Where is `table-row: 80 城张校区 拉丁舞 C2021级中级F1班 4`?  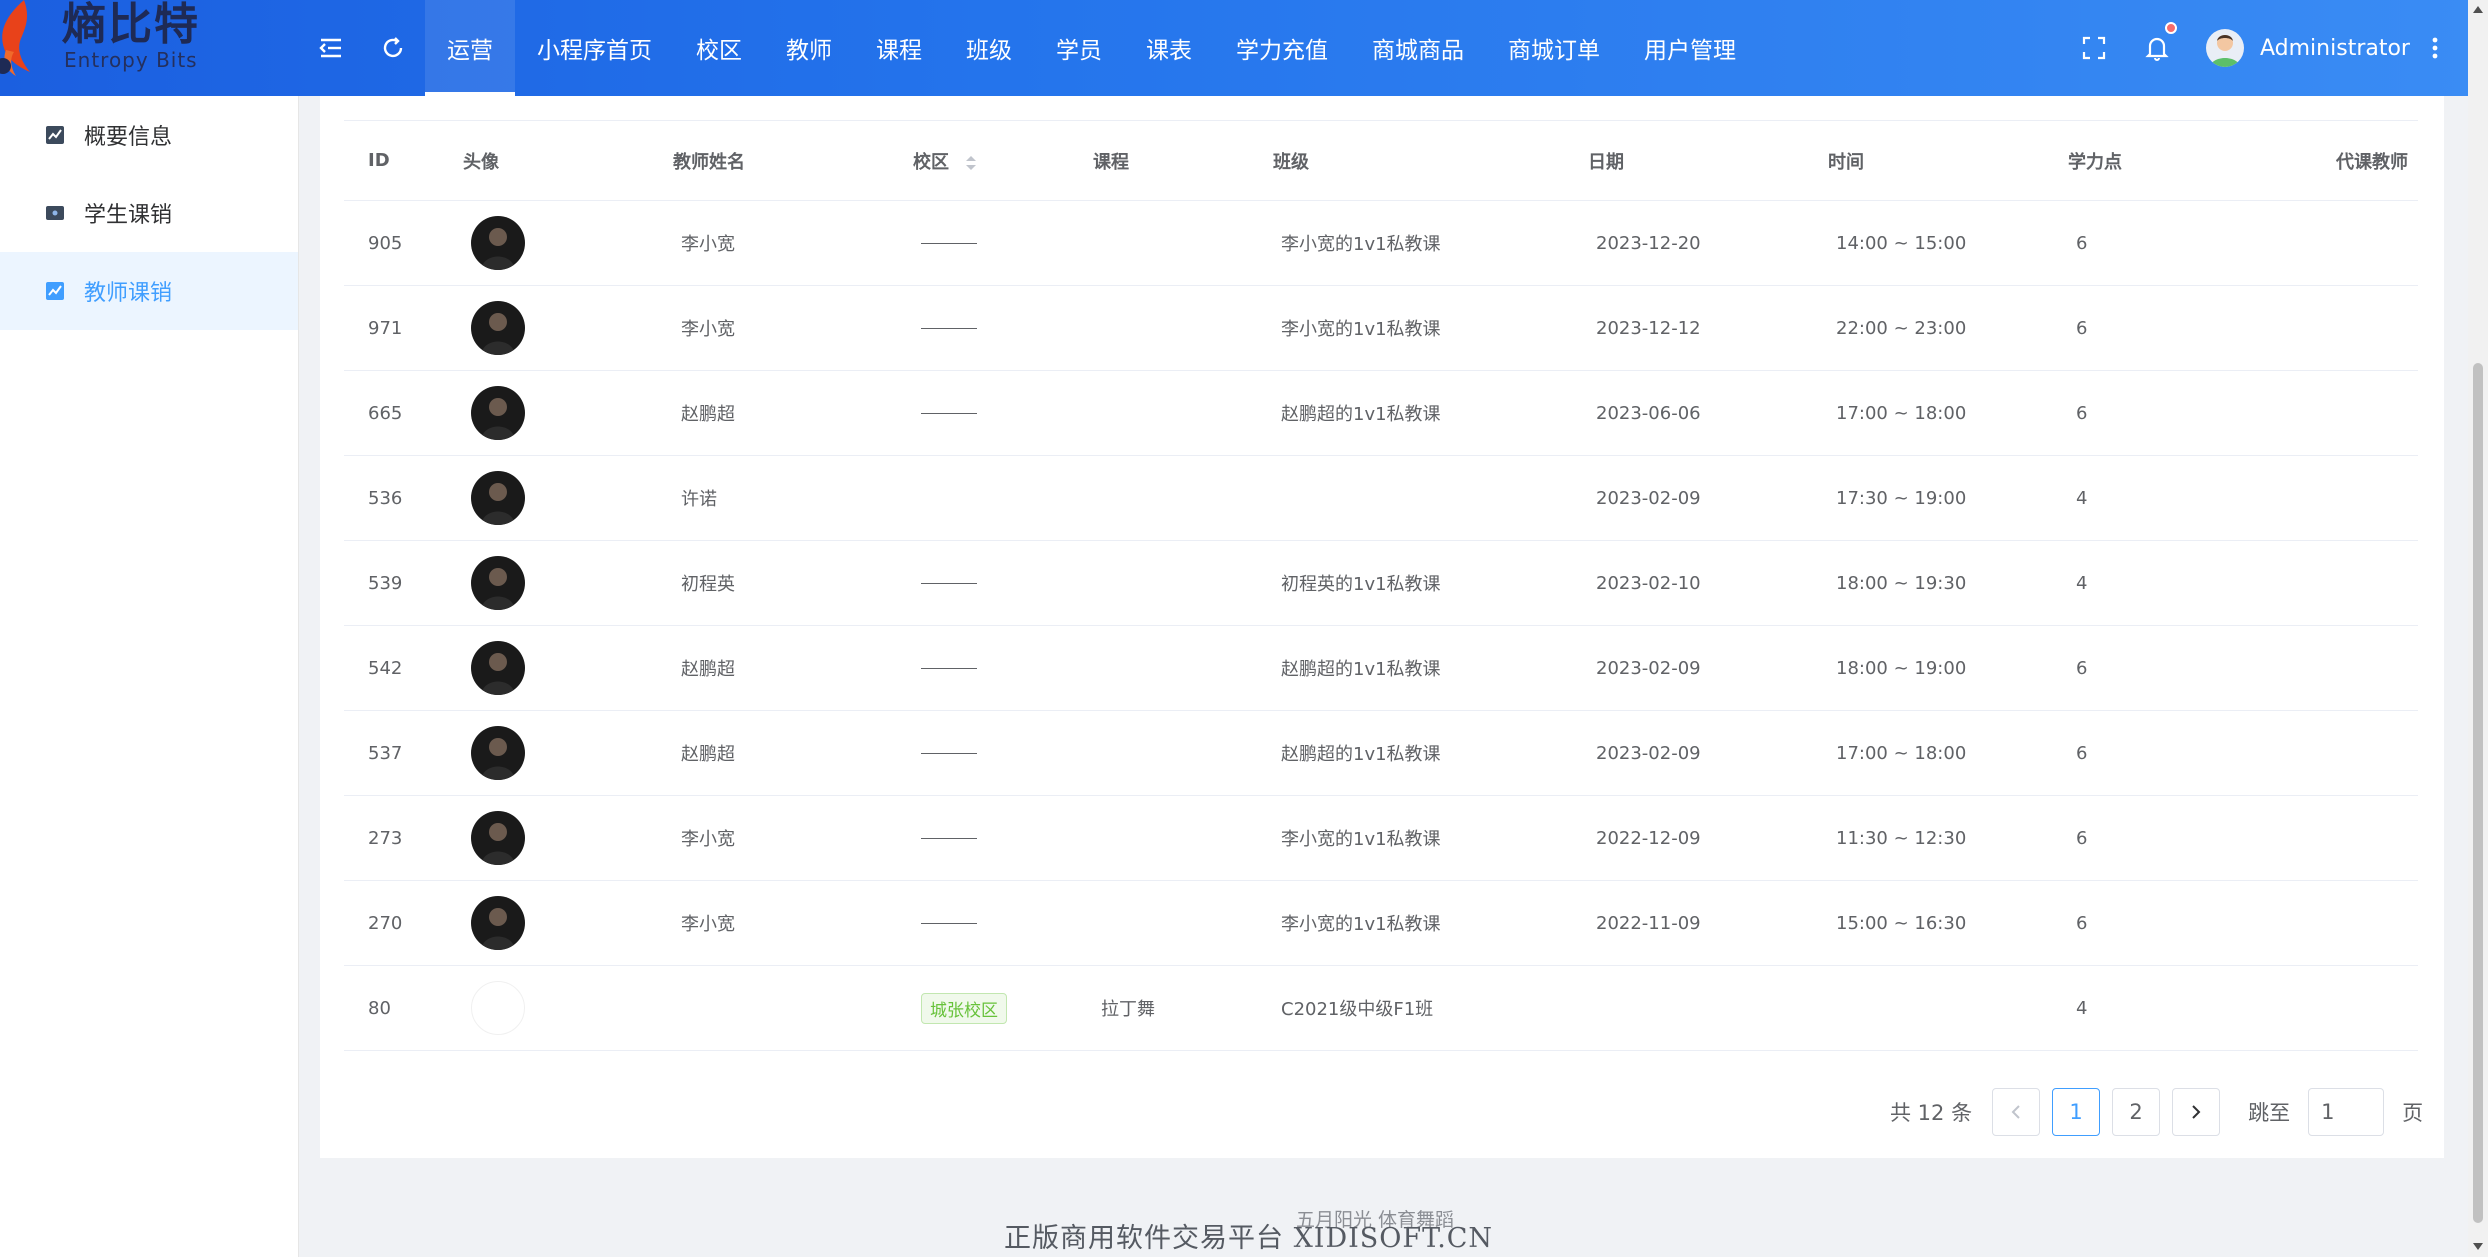
table-row: 80 城张校区 拉丁舞 C2021级中级F1班 4 is located at coordinates (1381, 1008).